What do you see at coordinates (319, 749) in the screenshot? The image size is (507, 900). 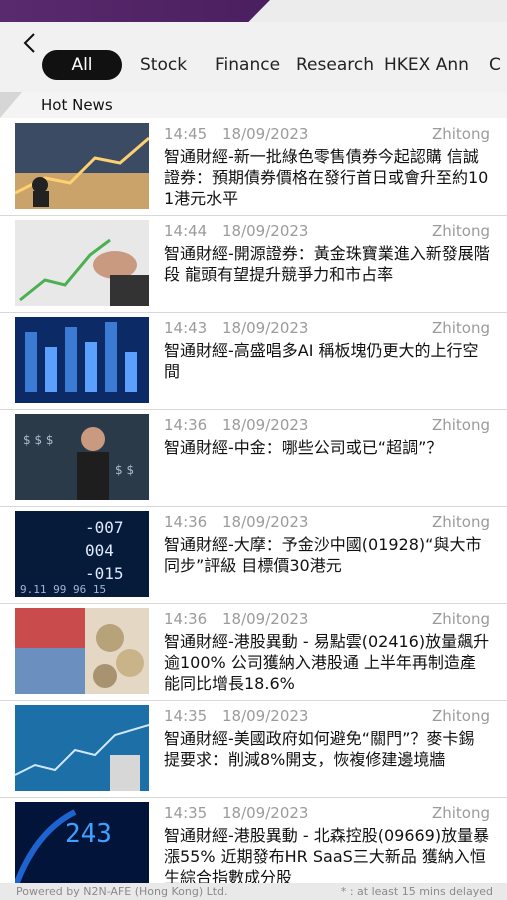 I see `news-title: 智通財經-美國政府如何避免“關門”？麥卡錫提要求：削減8%開支，恢複修建邊境牆` at bounding box center [319, 749].